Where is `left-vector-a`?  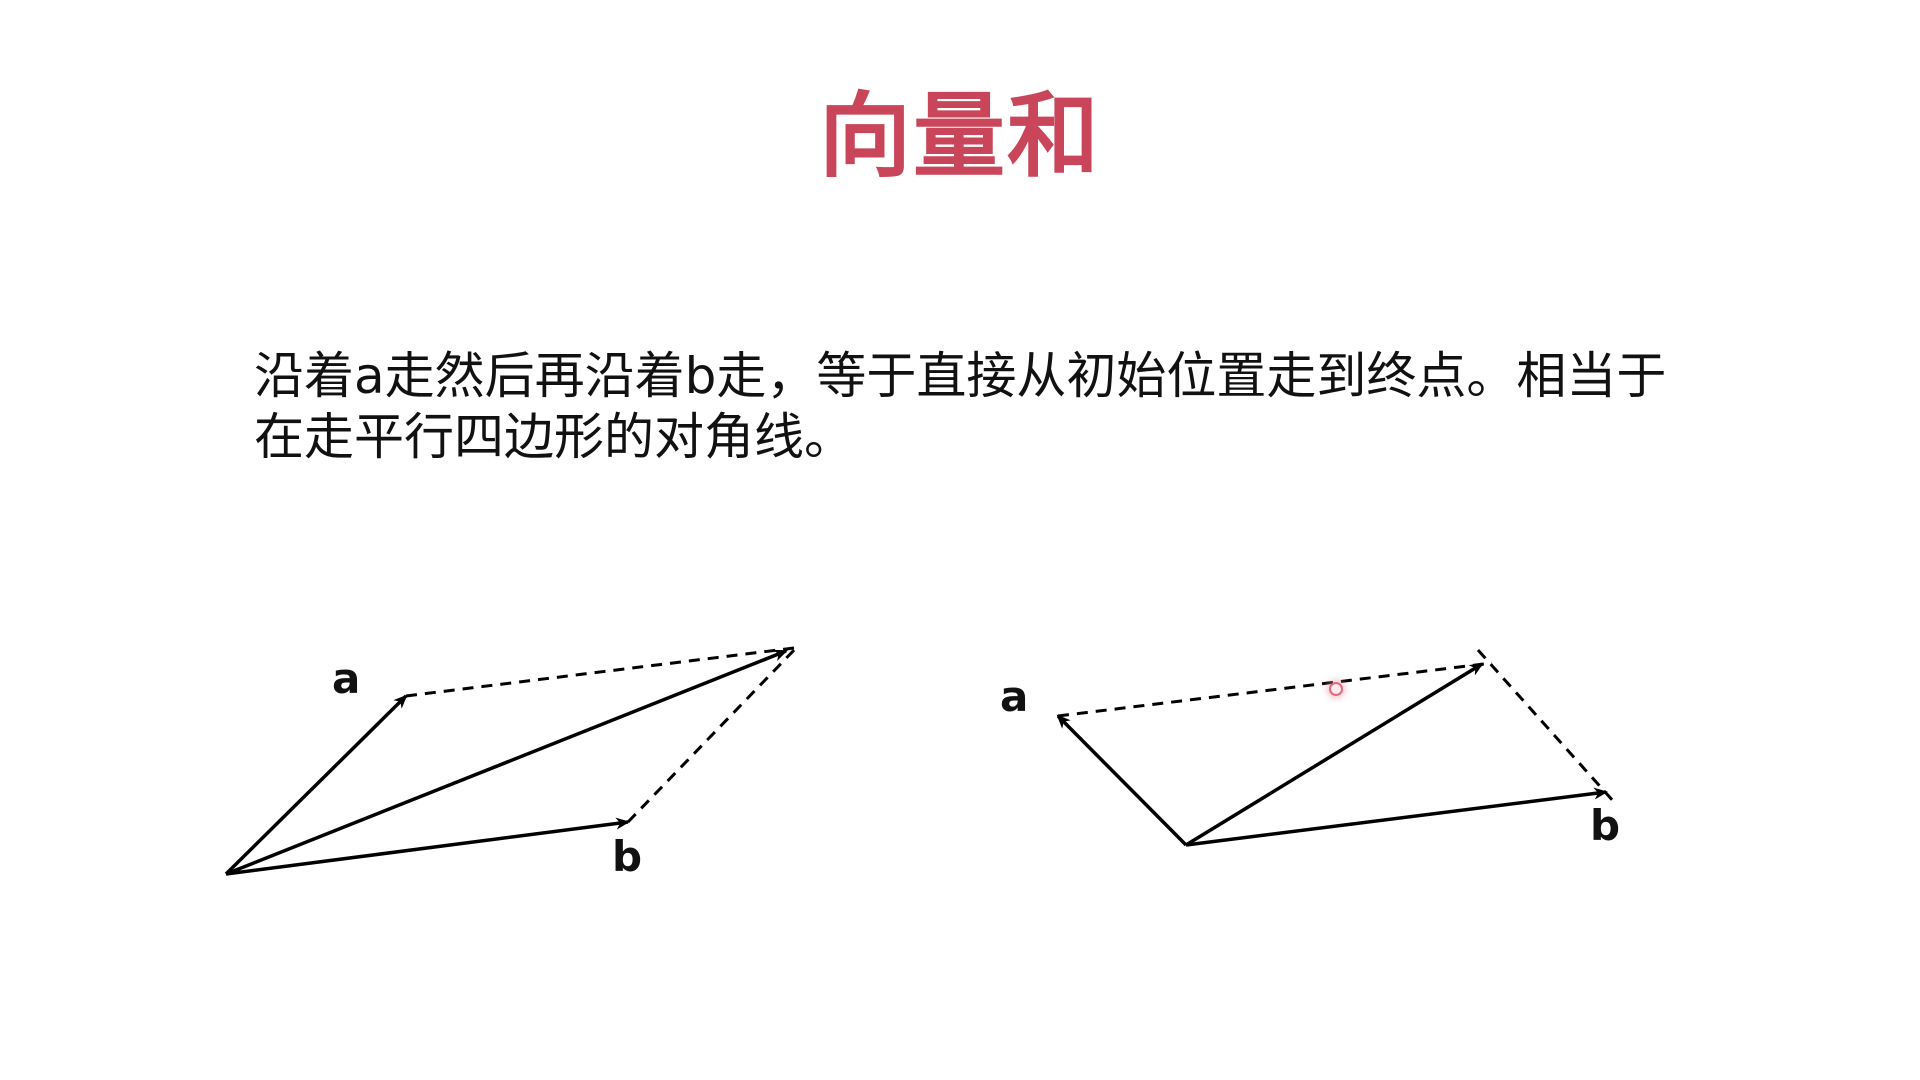 left-vector-a is located at coordinates (316, 785).